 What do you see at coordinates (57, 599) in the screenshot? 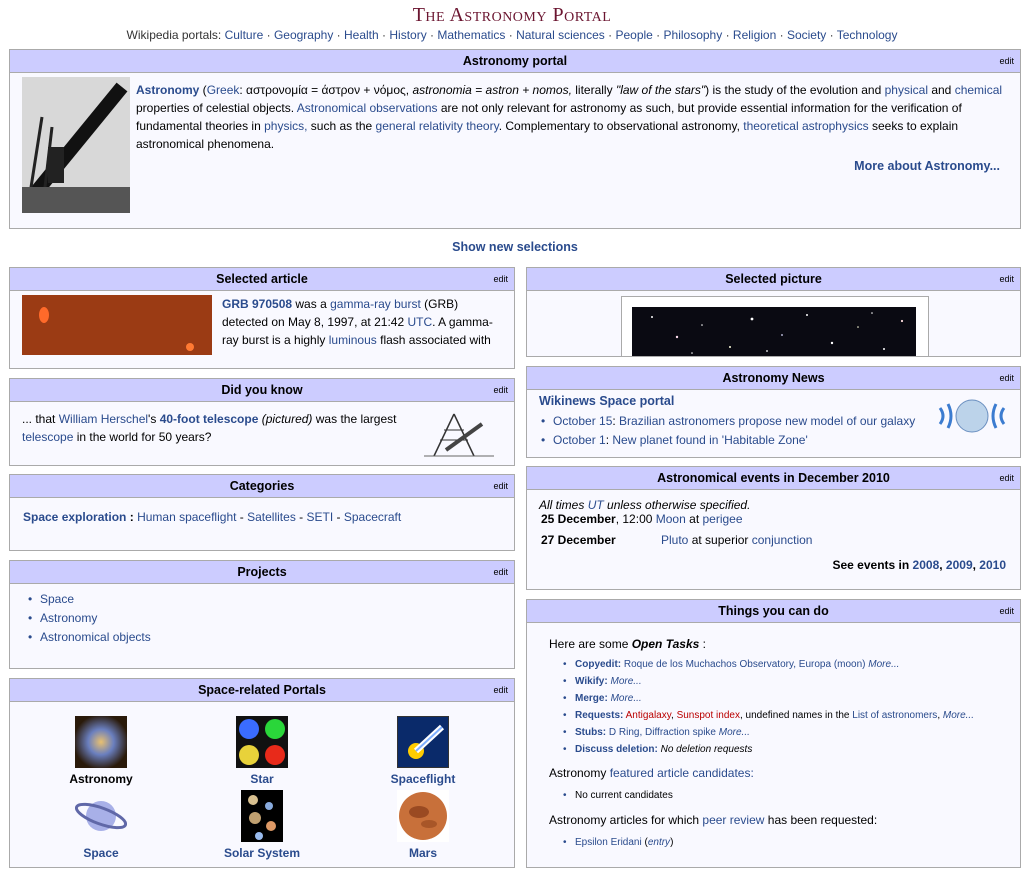
I see `project-space-link: Space` at bounding box center [57, 599].